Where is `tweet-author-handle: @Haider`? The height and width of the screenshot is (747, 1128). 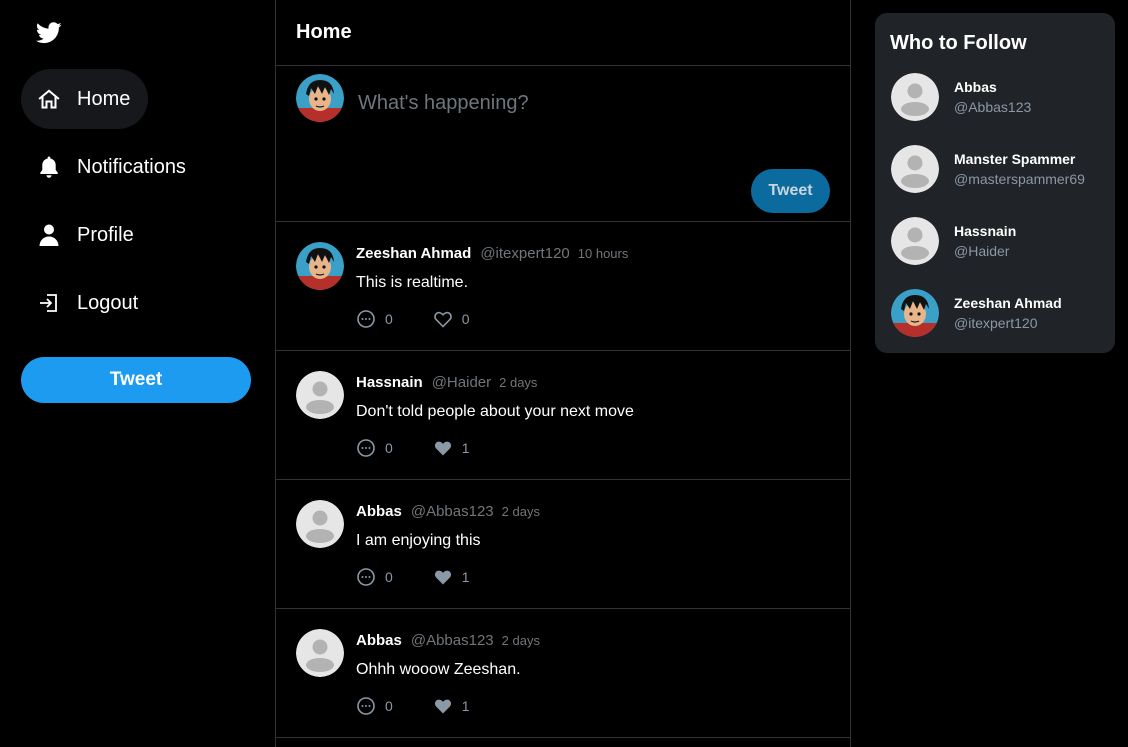
tweet-author-handle: @Haider is located at coordinates (461, 382).